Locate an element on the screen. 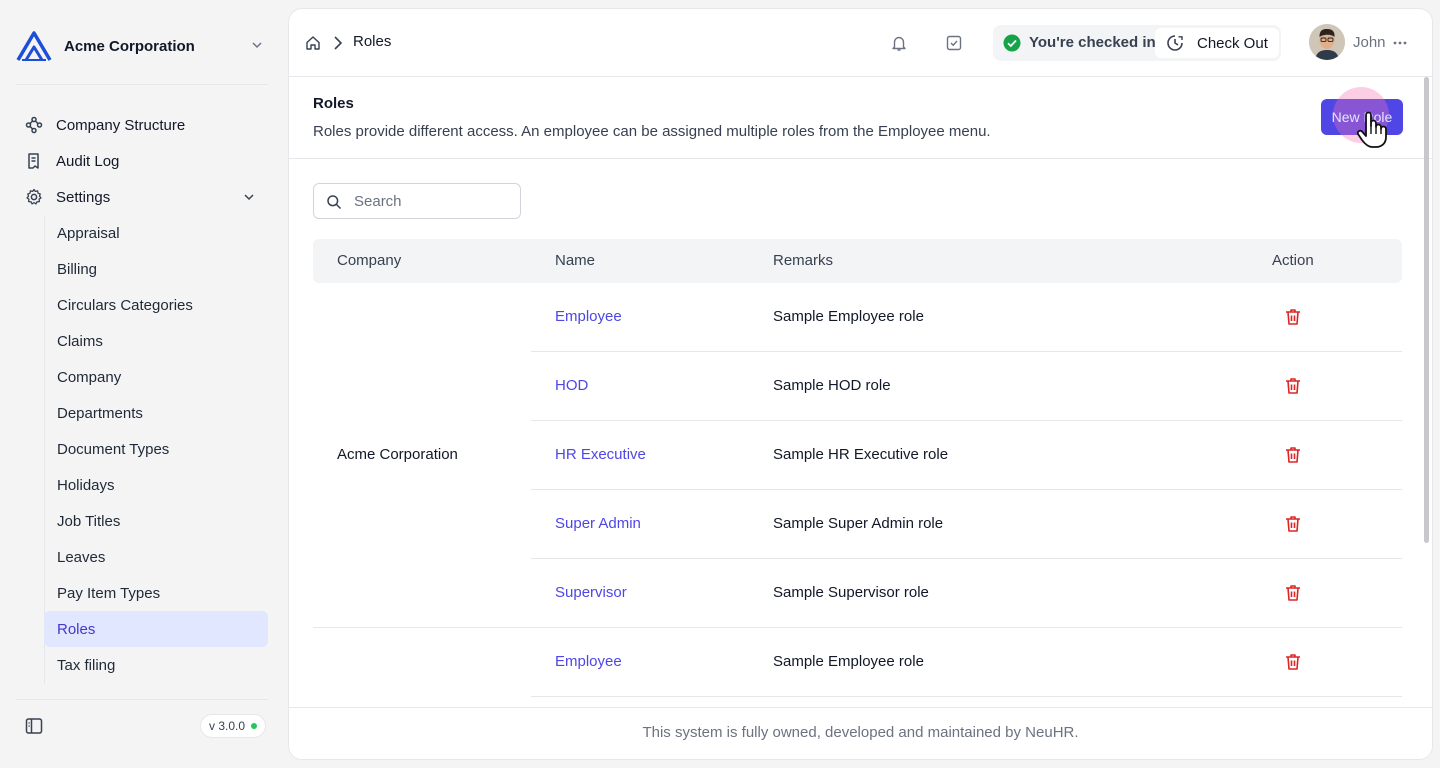 This screenshot has height=768, width=1440. checkin-status: You're checked in is located at coordinates (1092, 42).